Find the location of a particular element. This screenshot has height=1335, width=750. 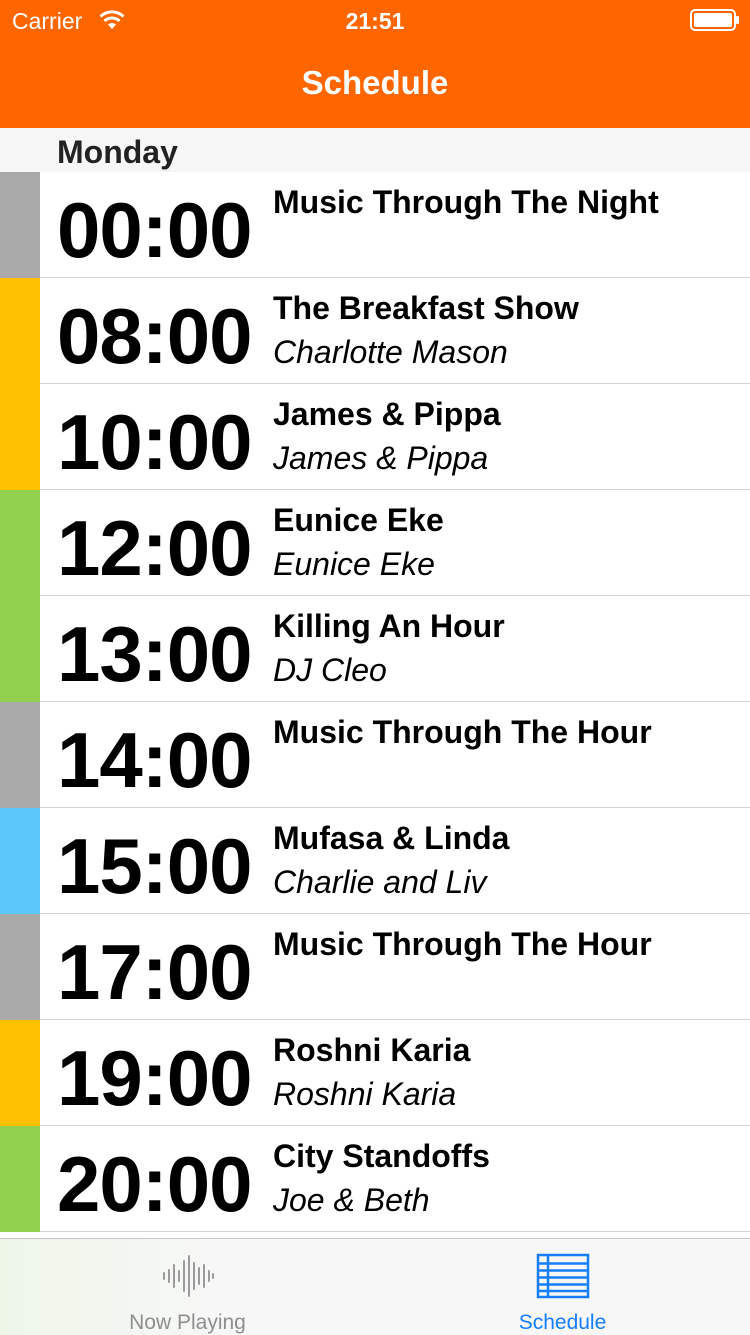

battery-icon is located at coordinates (714, 20).